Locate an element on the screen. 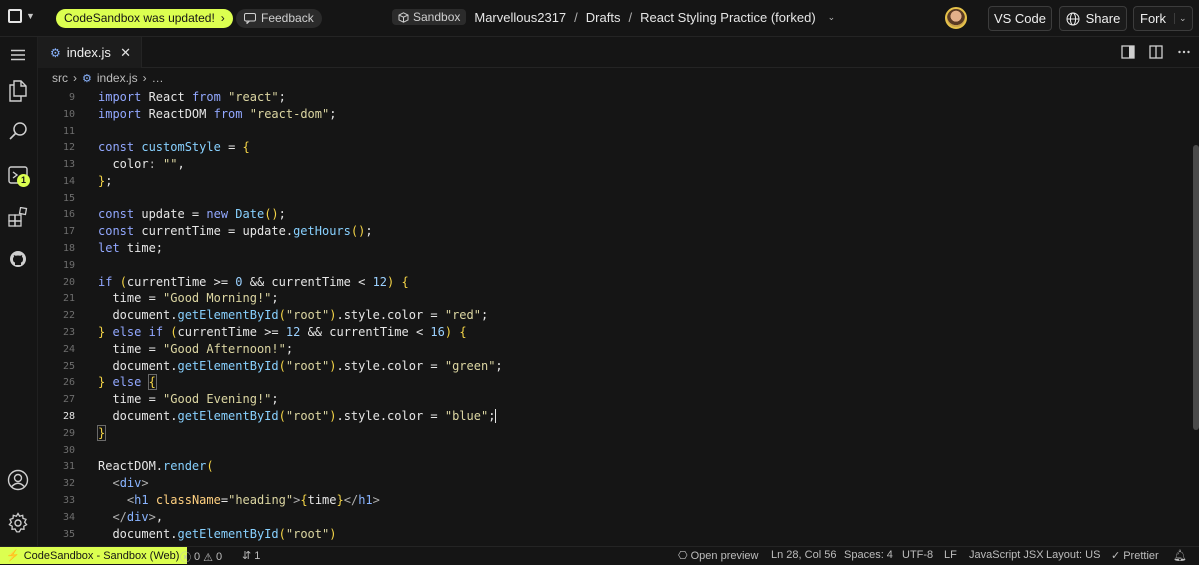 Image resolution: width=1199 pixels, height=565 pixels. code-line: <div> is located at coordinates (123, 483).